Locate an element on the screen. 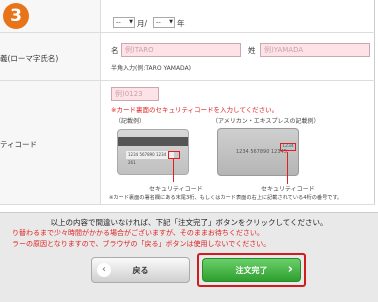 This screenshot has height=302, width=378. back-button: ‹ 戻る is located at coordinates (140, 270).